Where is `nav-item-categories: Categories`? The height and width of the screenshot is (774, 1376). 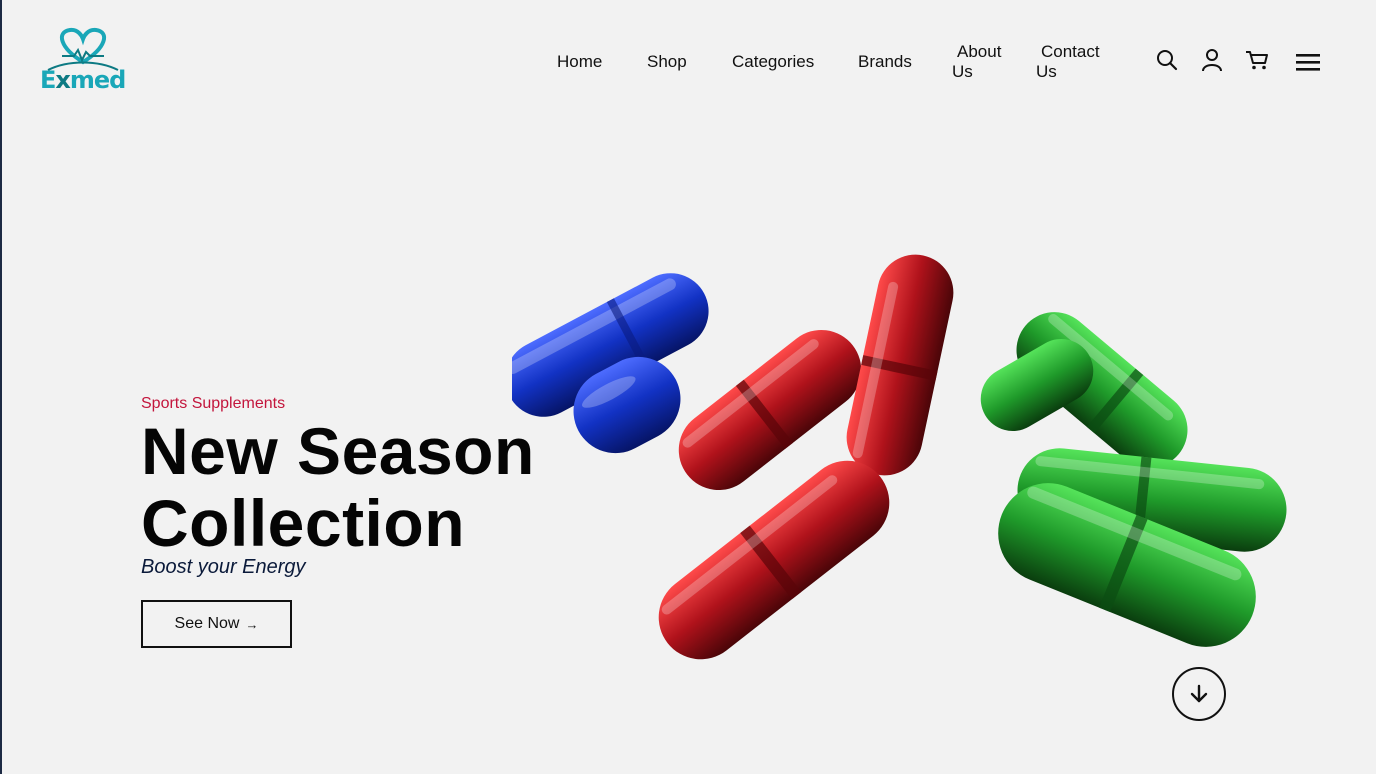
nav-item-categories: Categories is located at coordinates (773, 62).